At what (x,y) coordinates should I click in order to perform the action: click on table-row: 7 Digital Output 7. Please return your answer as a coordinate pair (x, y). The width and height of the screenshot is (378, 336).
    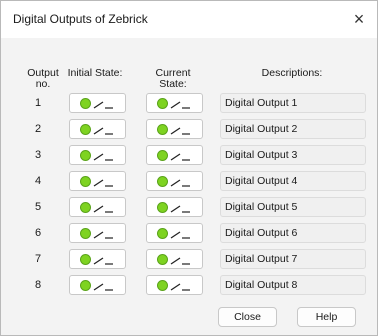
    Looking at the image, I should click on (189, 260).